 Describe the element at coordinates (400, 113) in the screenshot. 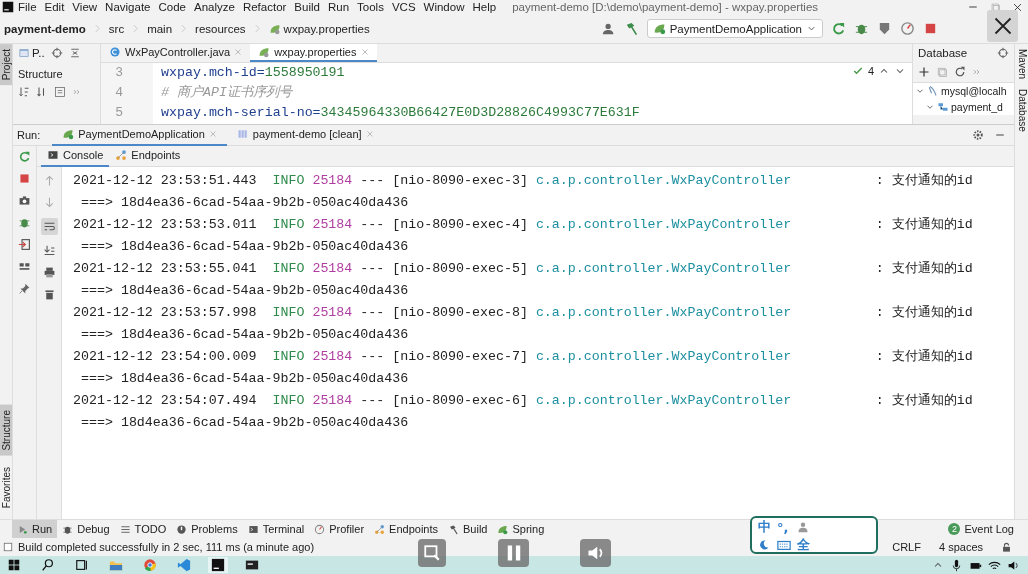

I see `code-line: wxpay.mch-serial-no=34345964330B66427E0D3D28826C4993C77E631F` at that location.